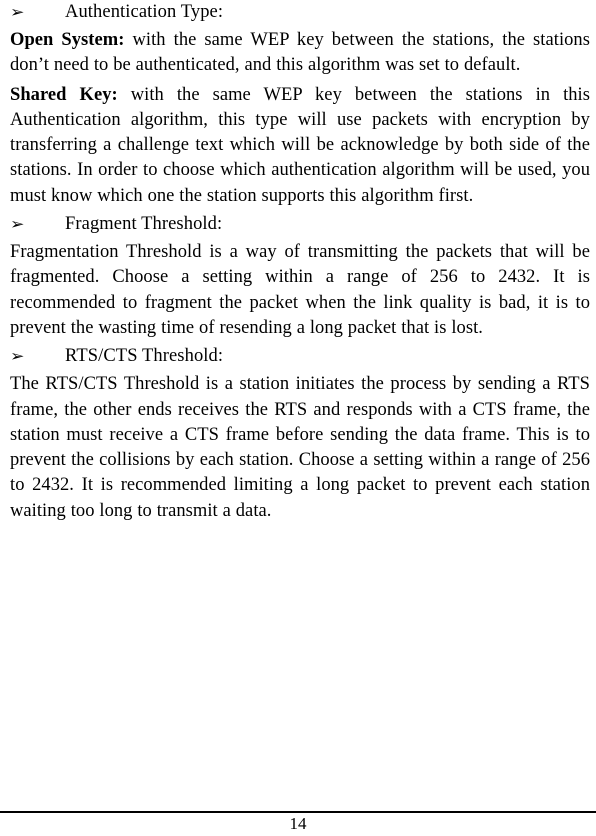  Describe the element at coordinates (144, 356) in the screenshot. I see `heading-rts-cts-threshold-label: RTS/CTS Threshold:` at that location.